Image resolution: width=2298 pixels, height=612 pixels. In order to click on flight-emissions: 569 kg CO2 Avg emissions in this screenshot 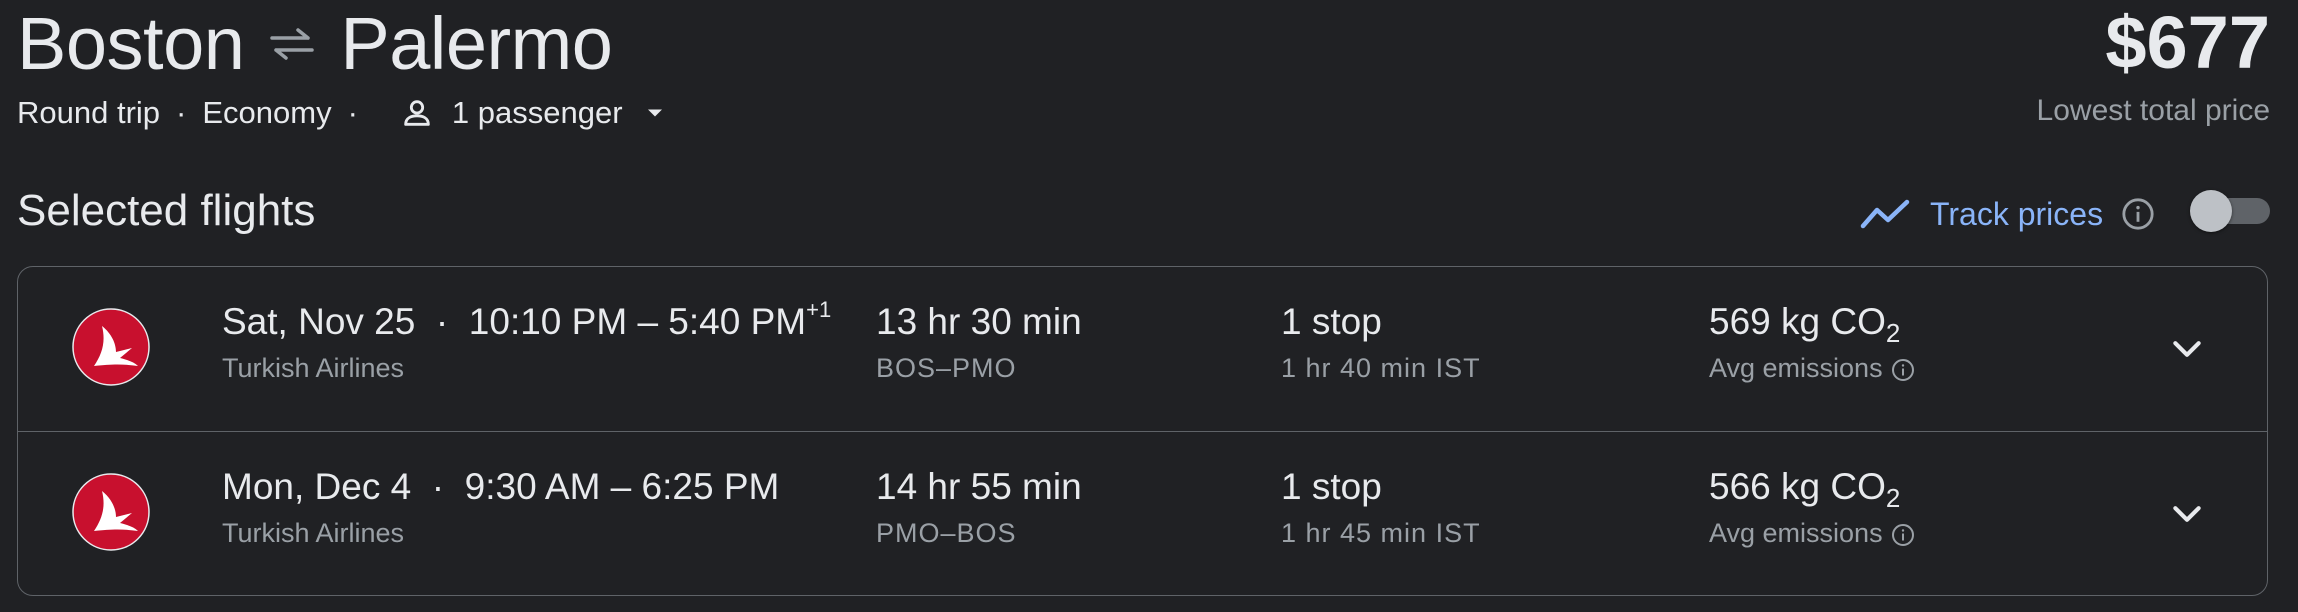, I will do `click(1812, 342)`.